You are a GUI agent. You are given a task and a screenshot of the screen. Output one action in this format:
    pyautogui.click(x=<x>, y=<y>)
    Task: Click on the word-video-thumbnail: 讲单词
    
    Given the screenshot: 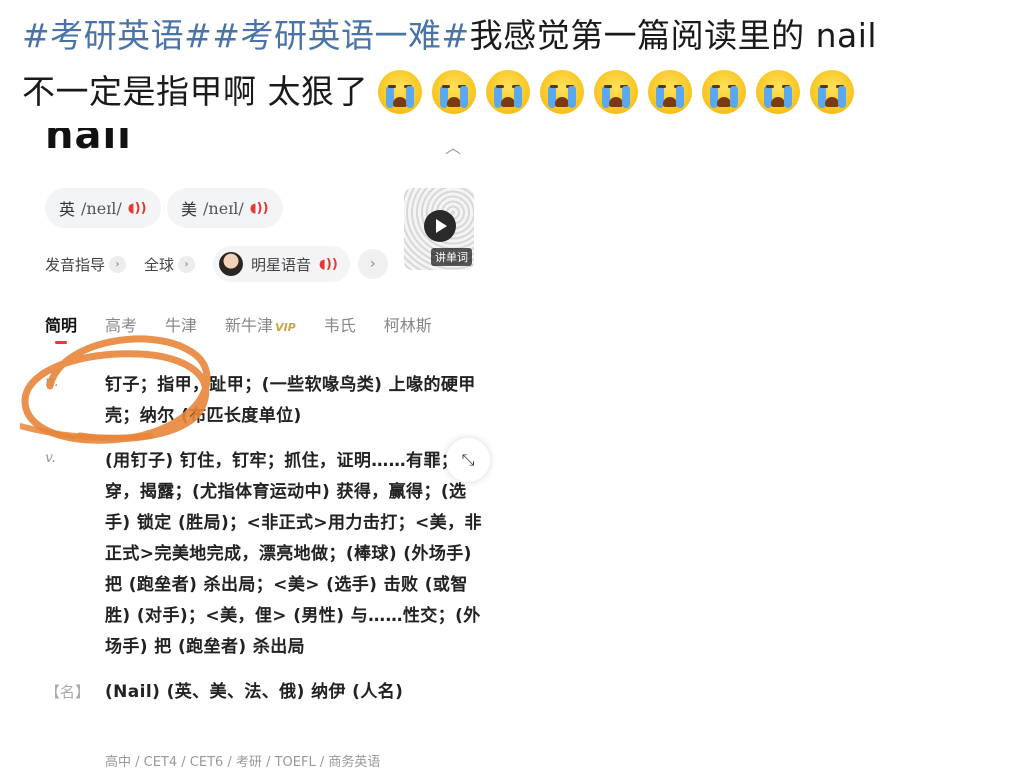 What is the action you would take?
    pyautogui.click(x=439, y=229)
    